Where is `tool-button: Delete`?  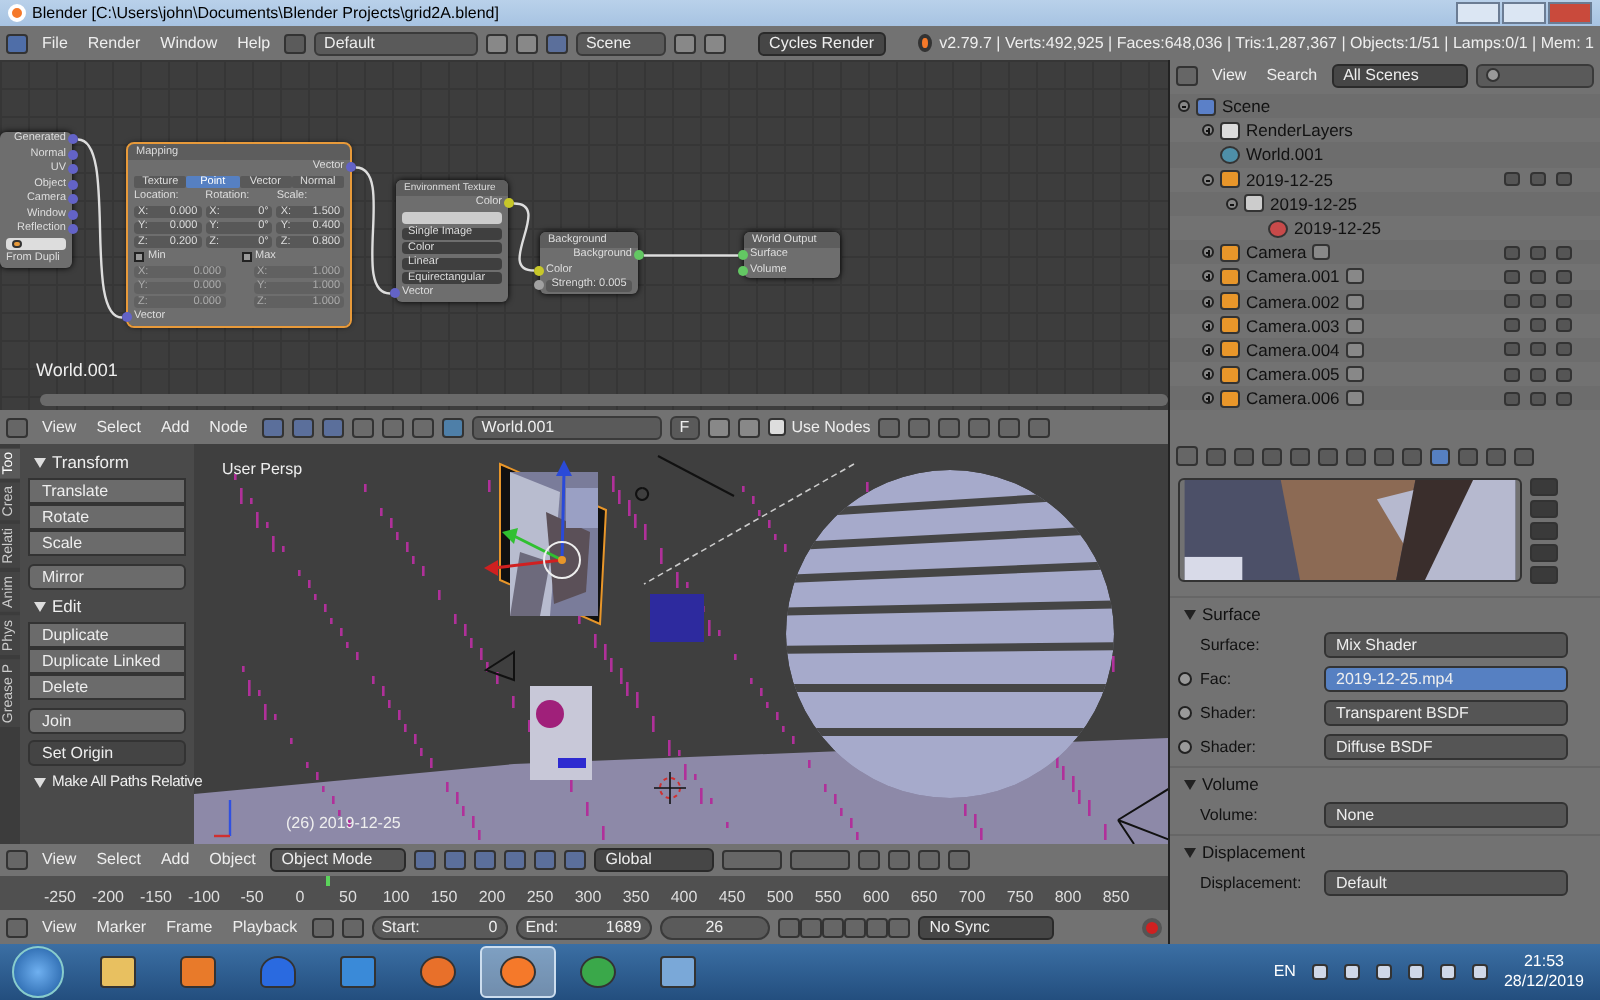 tool-button: Delete is located at coordinates (107, 687).